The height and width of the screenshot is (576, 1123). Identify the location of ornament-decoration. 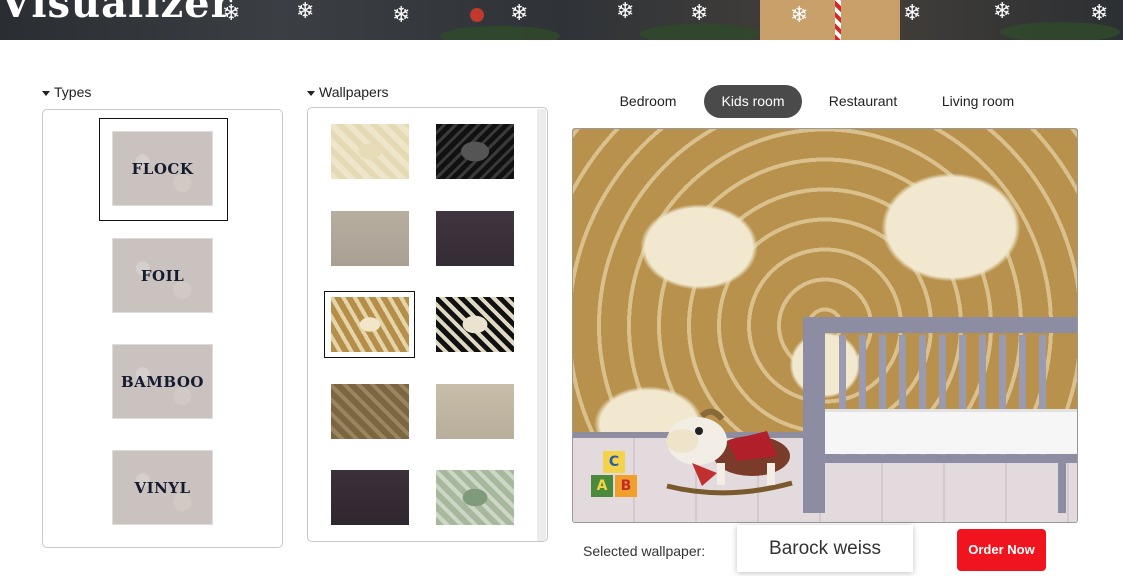
(477, 15).